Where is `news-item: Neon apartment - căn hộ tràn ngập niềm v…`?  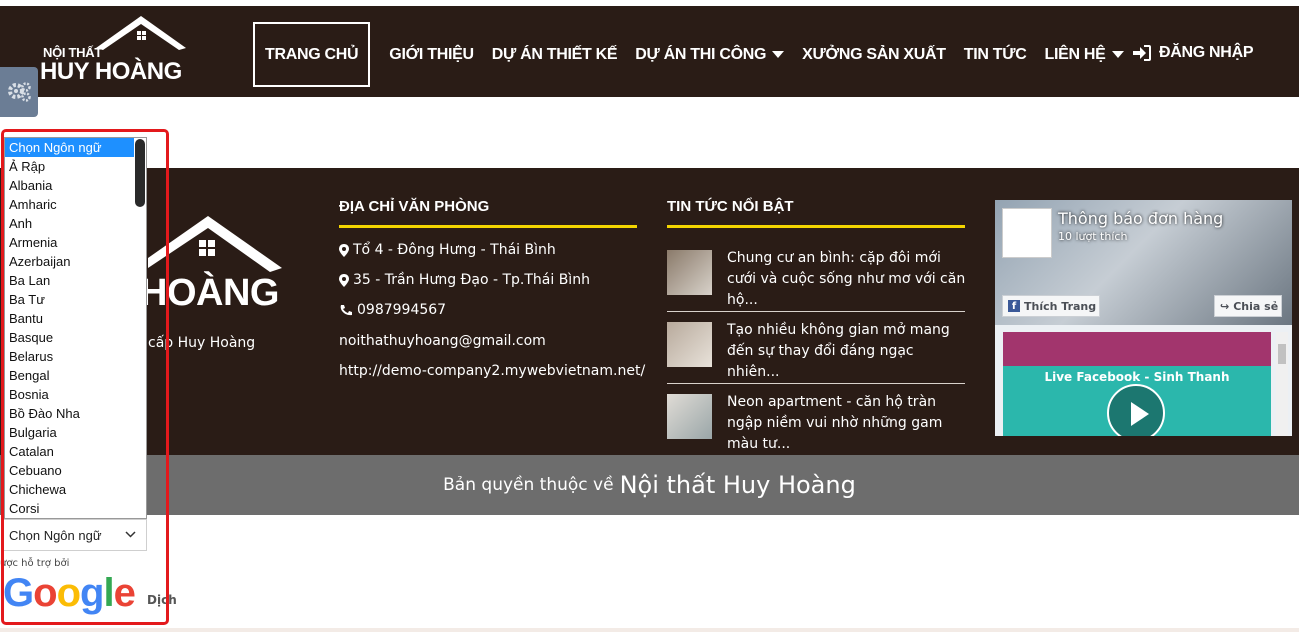
news-item: Neon apartment - căn hộ tràn ngập niềm v… is located at coordinates (816, 424).